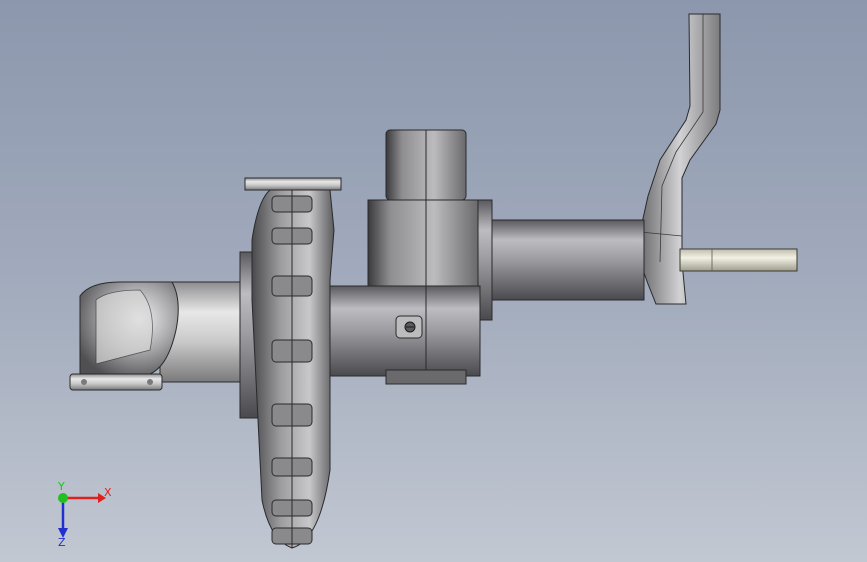  I want to click on y-axis-label: Y, so click(61, 486).